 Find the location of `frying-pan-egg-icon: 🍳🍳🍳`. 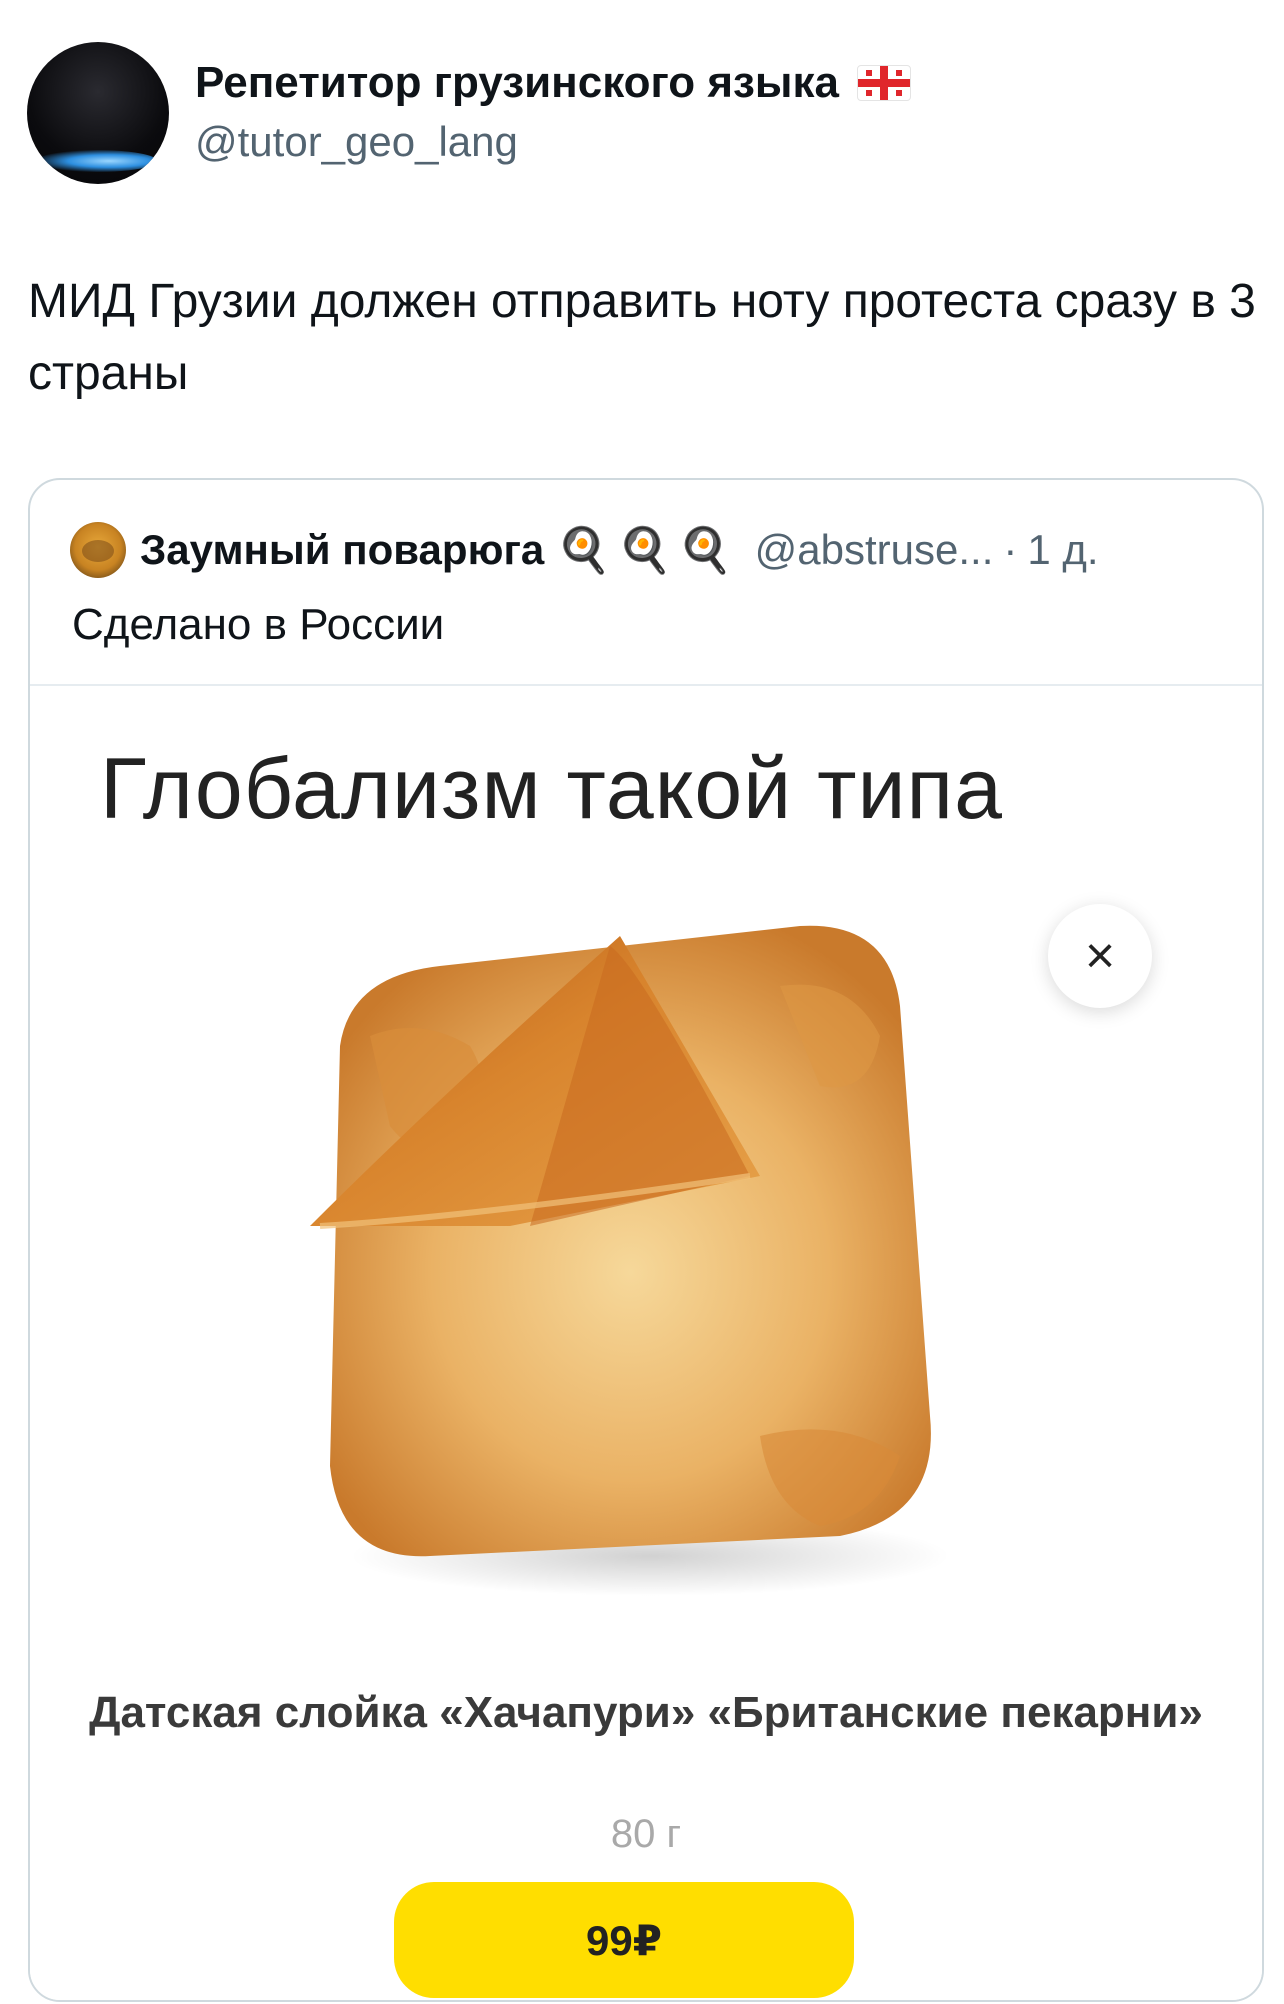

frying-pan-egg-icon: 🍳🍳🍳 is located at coordinates (647, 550).